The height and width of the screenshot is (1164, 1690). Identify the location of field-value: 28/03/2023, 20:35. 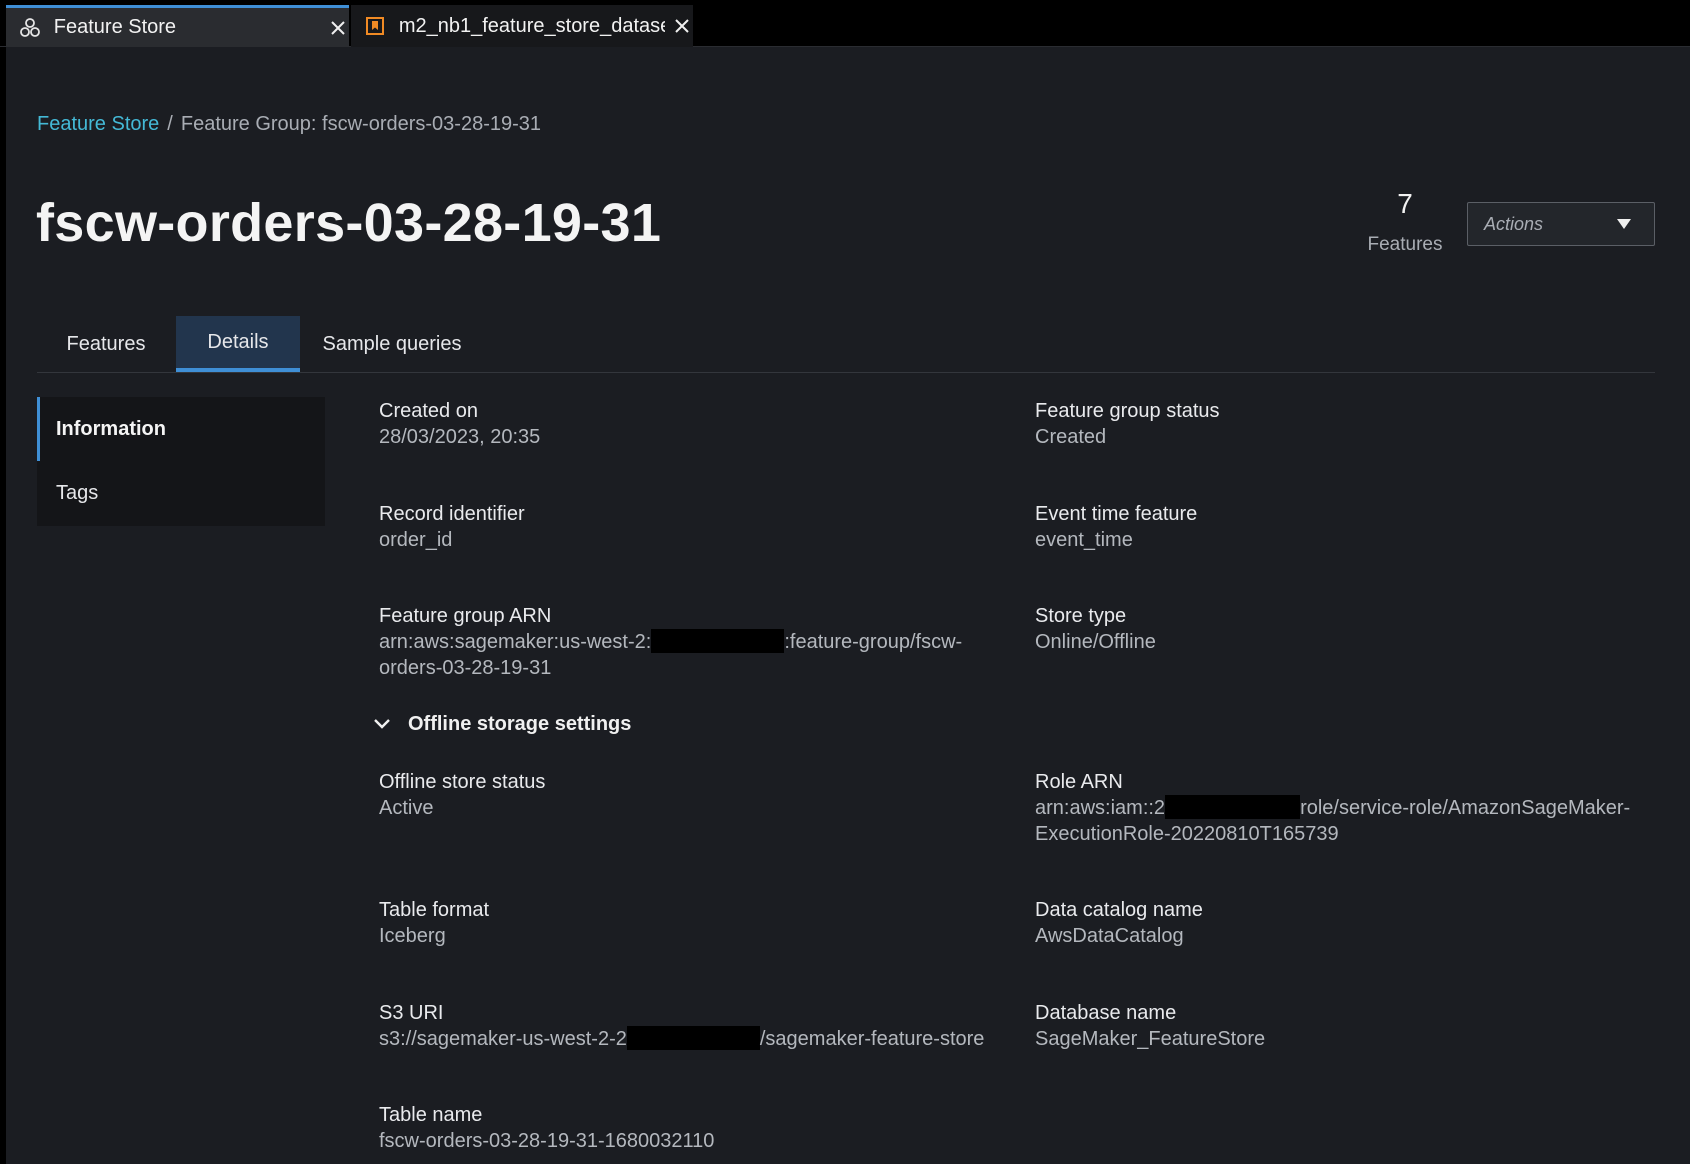
(460, 437).